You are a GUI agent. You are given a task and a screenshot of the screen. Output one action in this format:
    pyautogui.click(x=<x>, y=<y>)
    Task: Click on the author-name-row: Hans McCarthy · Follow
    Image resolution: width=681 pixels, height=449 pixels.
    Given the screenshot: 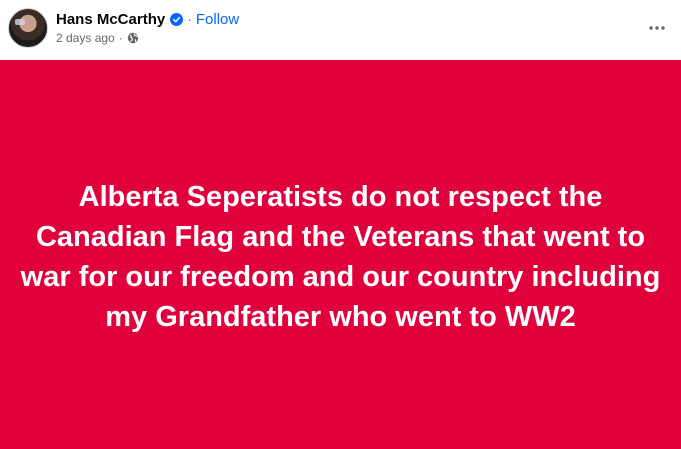 What is the action you would take?
    pyautogui.click(x=147, y=19)
    